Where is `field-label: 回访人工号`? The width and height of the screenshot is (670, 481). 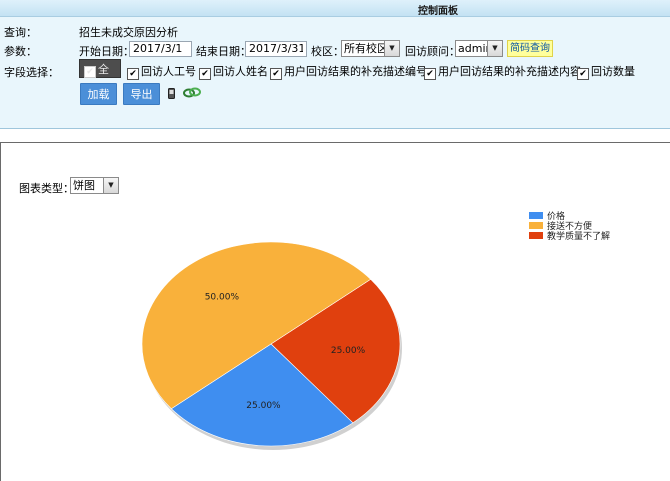
field-label: 回访人工号 is located at coordinates (168, 71).